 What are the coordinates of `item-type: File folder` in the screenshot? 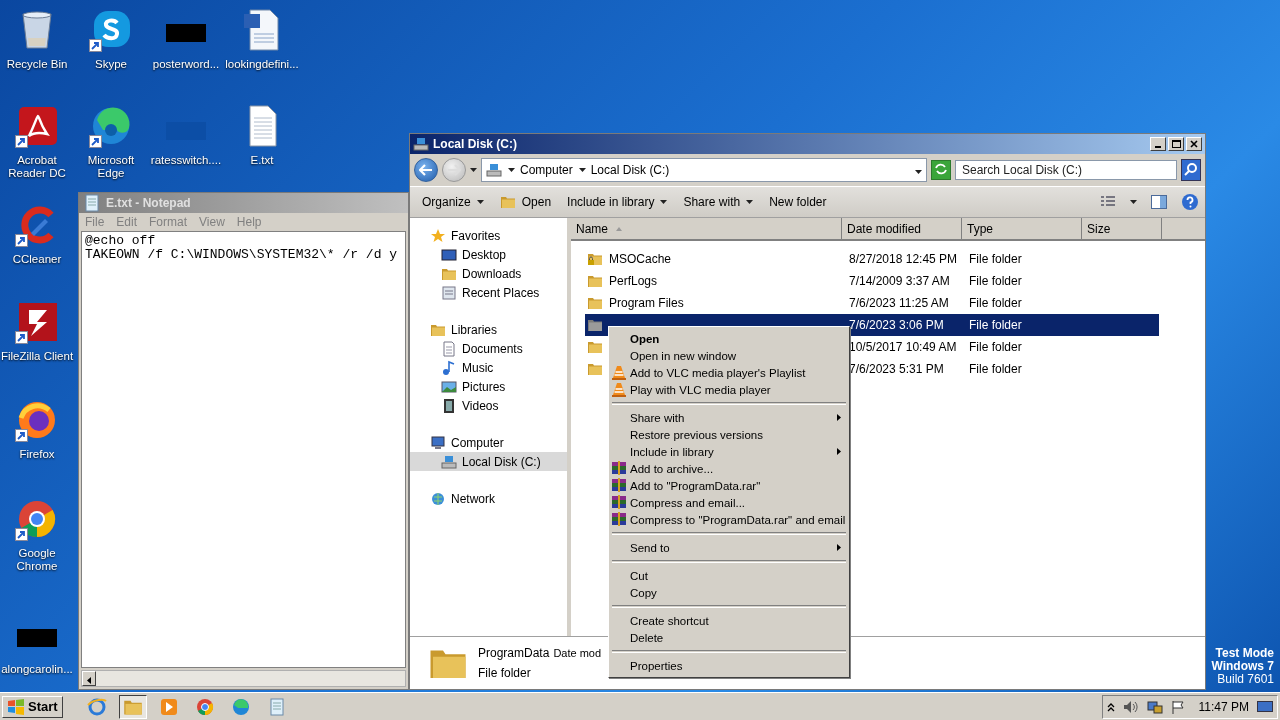 It's located at (505, 673).